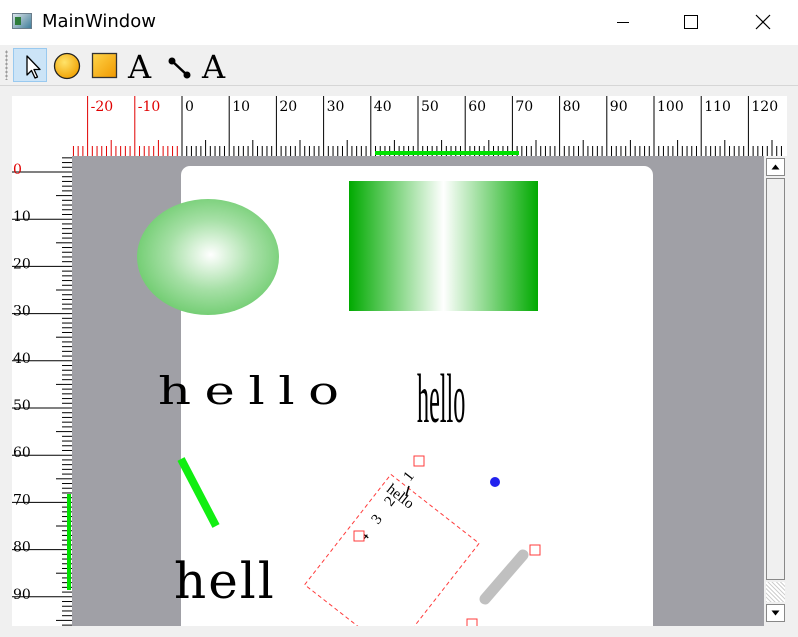 The height and width of the screenshot is (637, 798). Describe the element at coordinates (472, 622) in the screenshot. I see `resize-handle-bottom` at that location.